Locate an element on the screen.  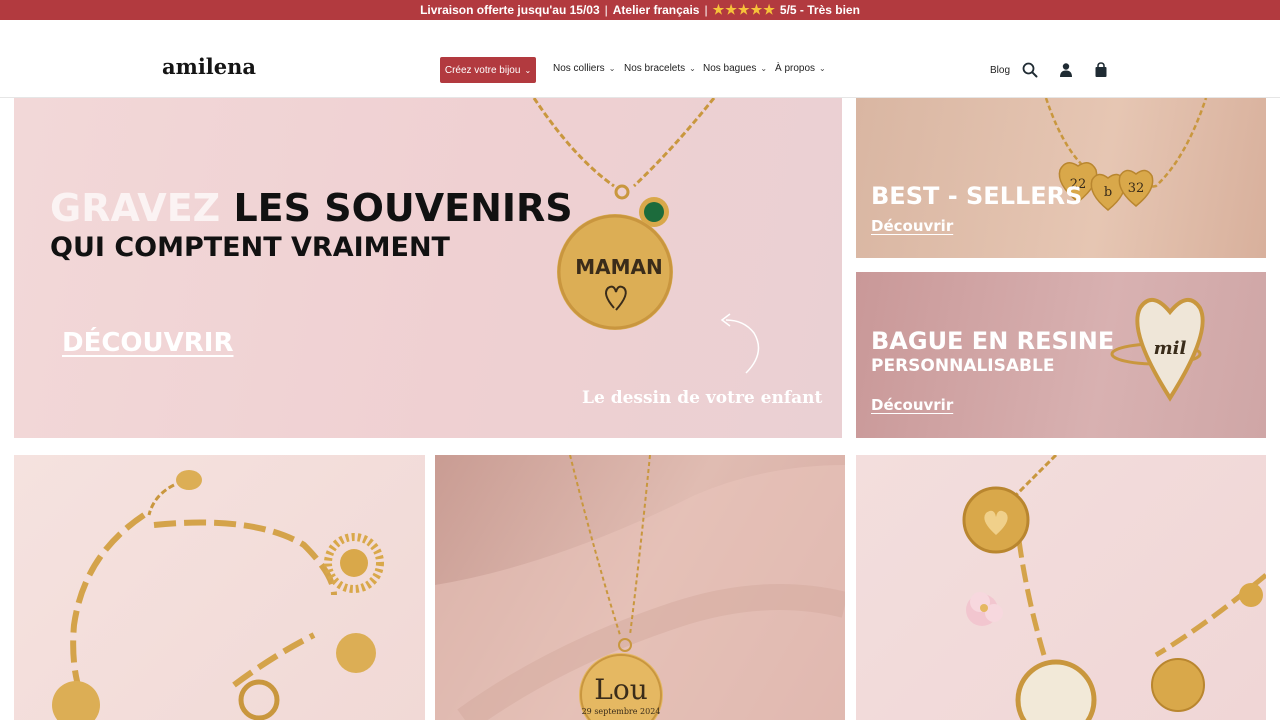
name-necklace-image: Lou 29 septembre 2024 is located at coordinates (640, 587).